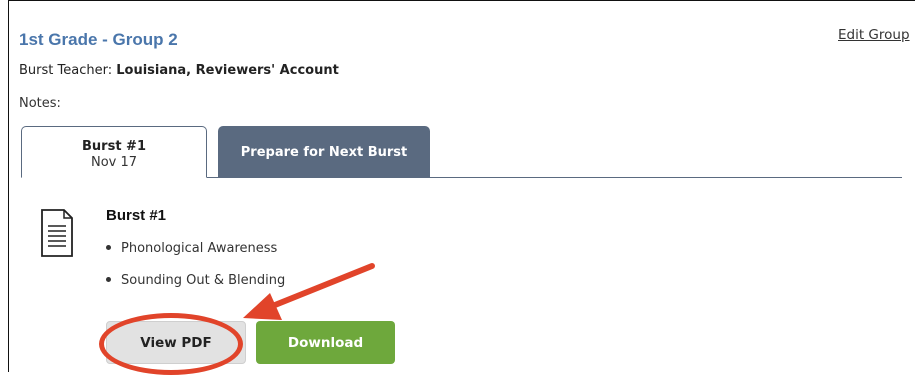  I want to click on view-pdf-button: View PDF, so click(176, 342).